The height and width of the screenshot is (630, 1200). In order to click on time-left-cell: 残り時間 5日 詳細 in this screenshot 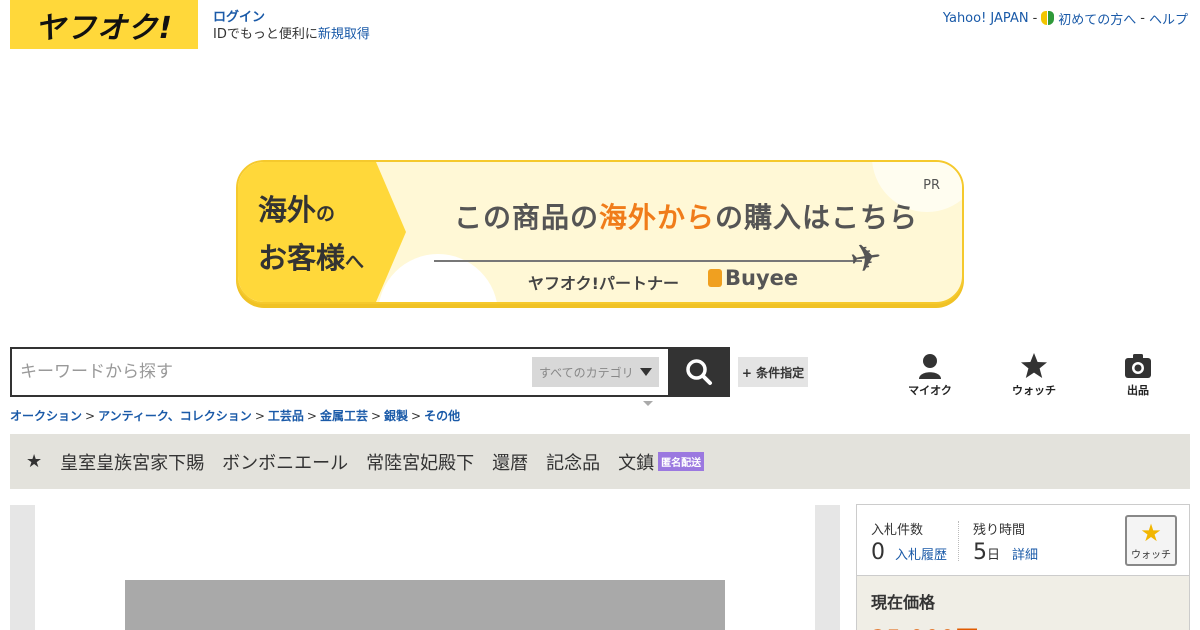, I will do `click(1005, 542)`.